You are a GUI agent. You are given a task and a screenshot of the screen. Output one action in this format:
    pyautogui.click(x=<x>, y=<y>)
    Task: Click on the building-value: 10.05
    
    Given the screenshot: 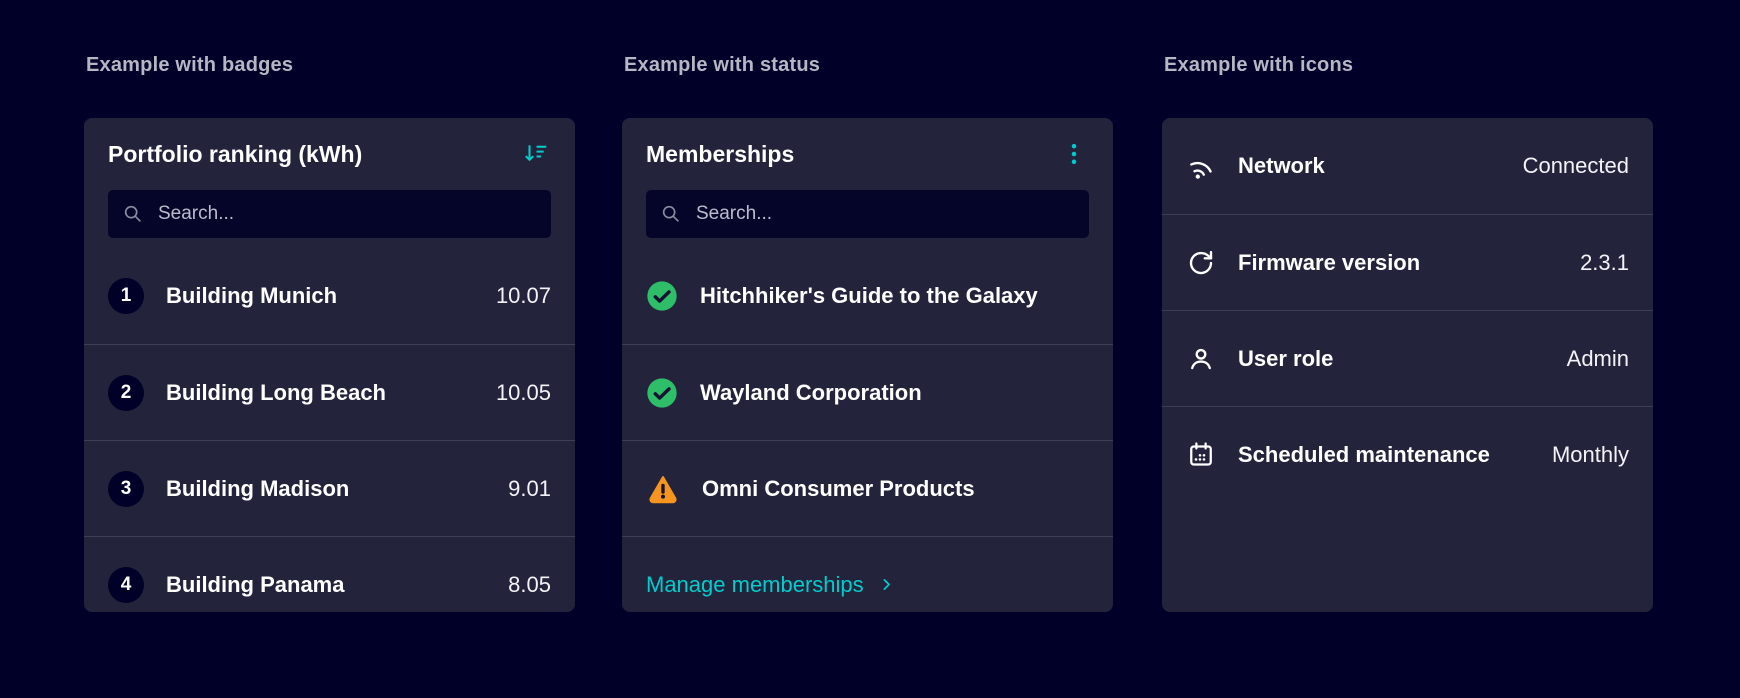 What is the action you would take?
    pyautogui.click(x=523, y=392)
    